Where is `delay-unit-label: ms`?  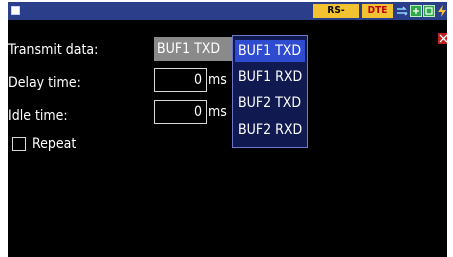
delay-unit-label: ms is located at coordinates (217, 80).